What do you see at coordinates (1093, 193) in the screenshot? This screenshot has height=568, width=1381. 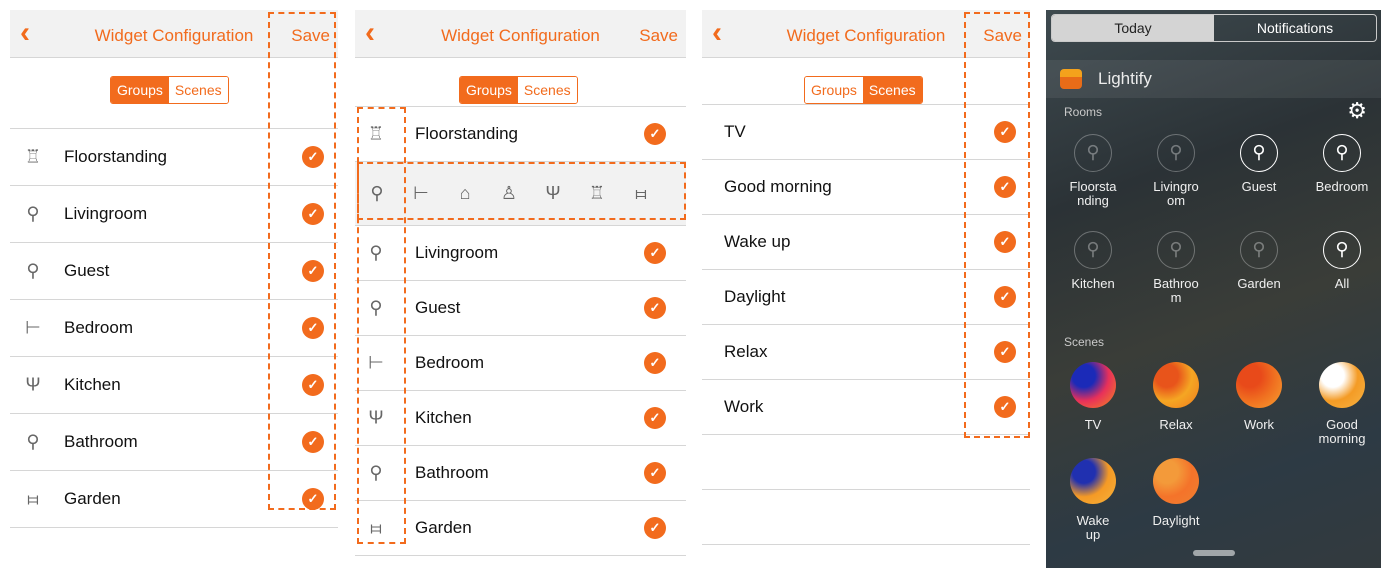 I see `room-label: Floorsta nding` at bounding box center [1093, 193].